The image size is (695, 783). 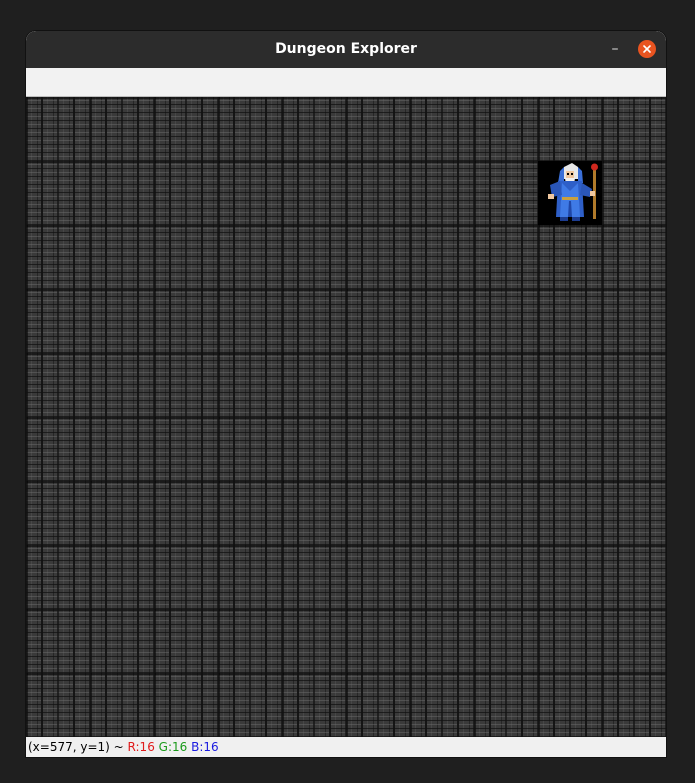 I want to click on wizard-icon, so click(x=570, y=193).